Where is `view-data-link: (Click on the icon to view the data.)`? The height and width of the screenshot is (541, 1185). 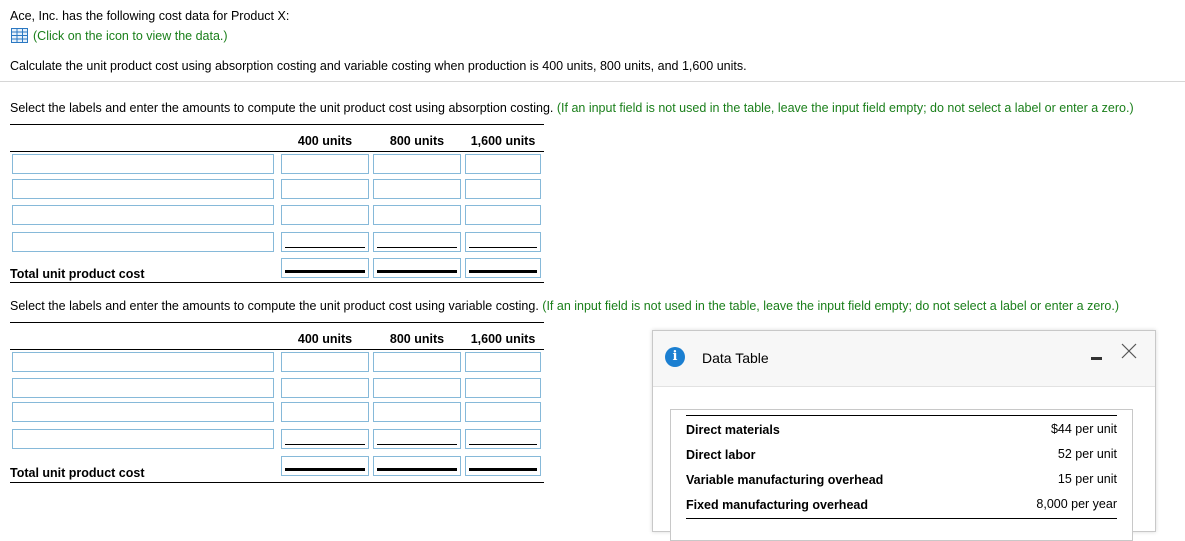
view-data-link: (Click on the icon to view the data.) is located at coordinates (119, 35).